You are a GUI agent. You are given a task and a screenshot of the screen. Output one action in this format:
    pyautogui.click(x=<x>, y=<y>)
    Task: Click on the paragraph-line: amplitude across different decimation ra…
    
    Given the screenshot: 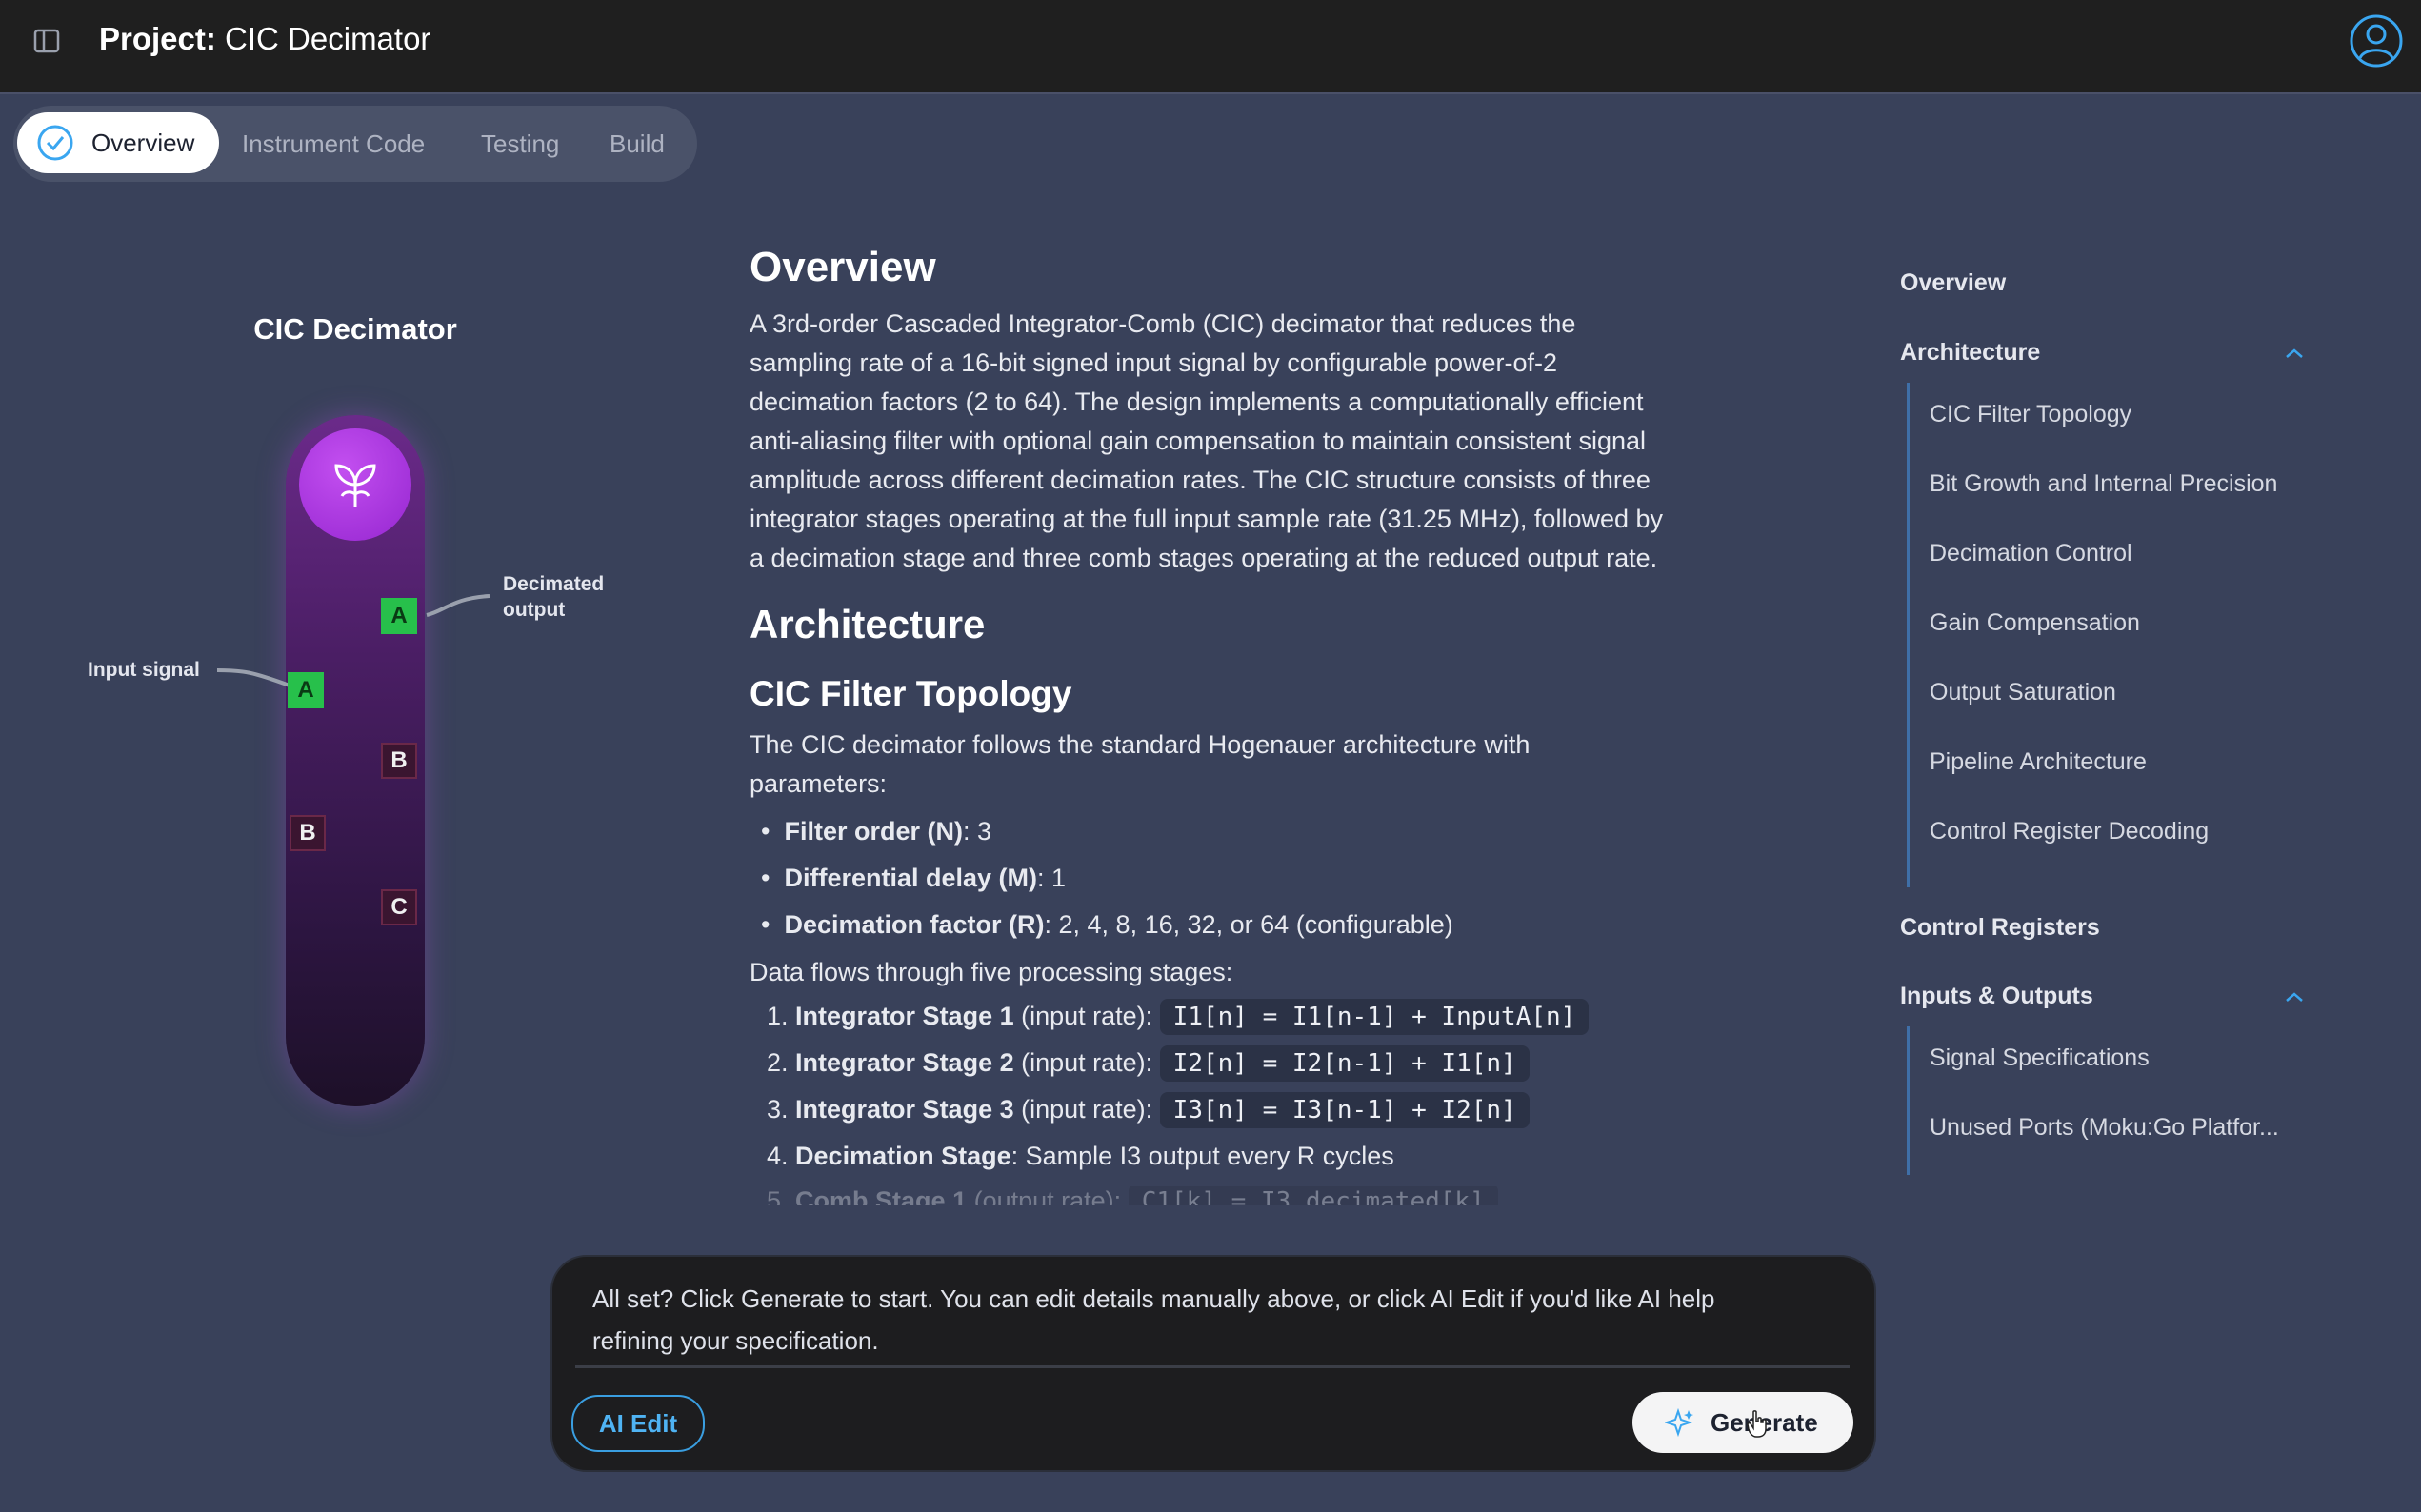 What is the action you would take?
    pyautogui.click(x=1200, y=480)
    